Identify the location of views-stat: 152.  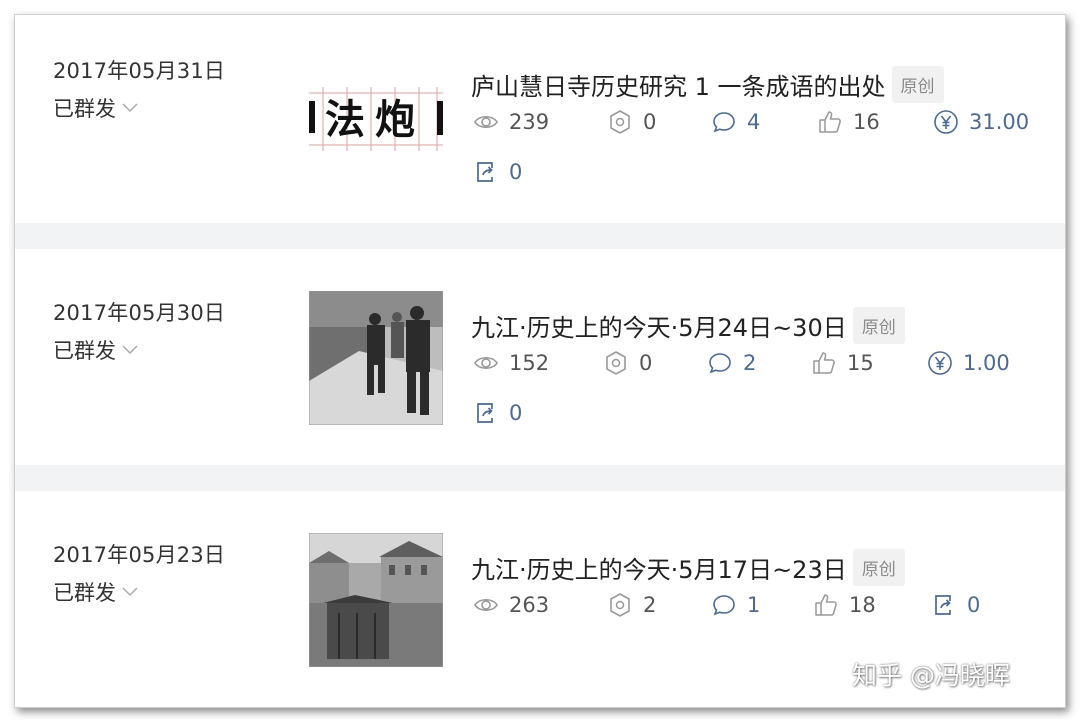
(511, 363).